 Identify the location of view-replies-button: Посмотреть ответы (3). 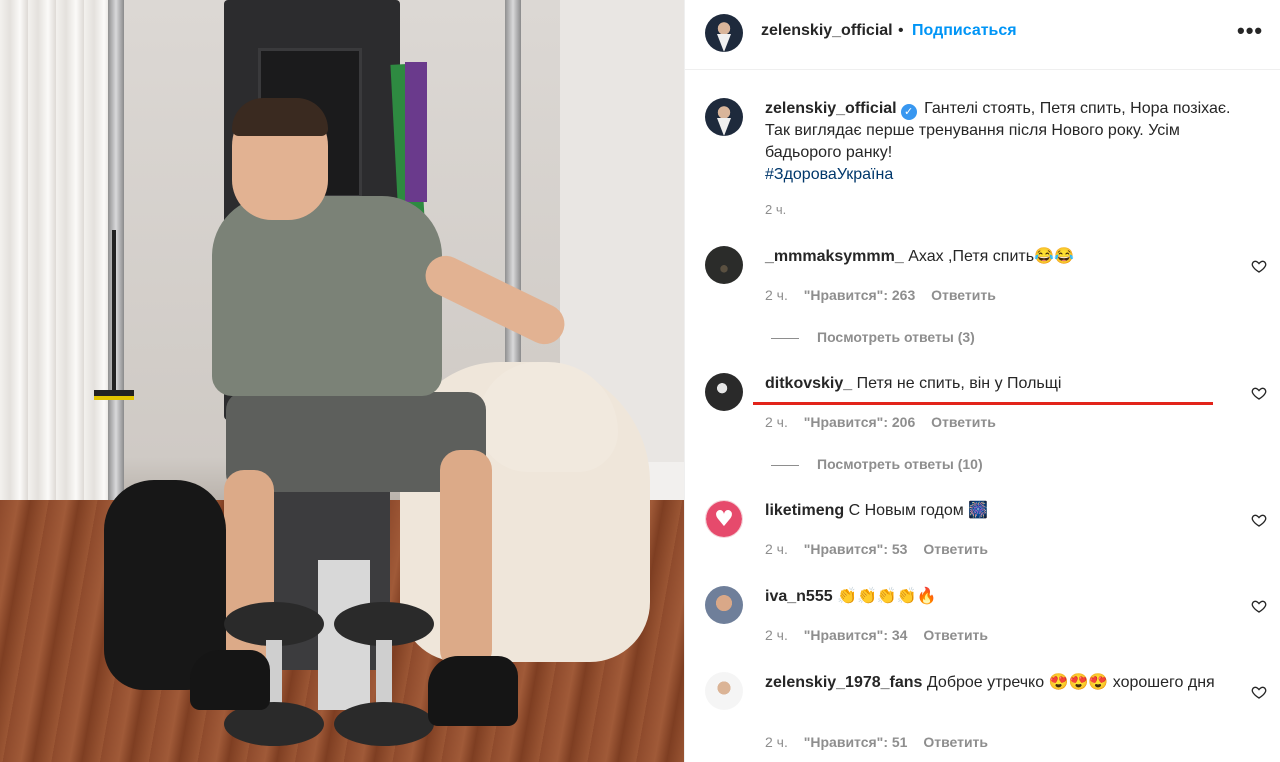
(873, 337).